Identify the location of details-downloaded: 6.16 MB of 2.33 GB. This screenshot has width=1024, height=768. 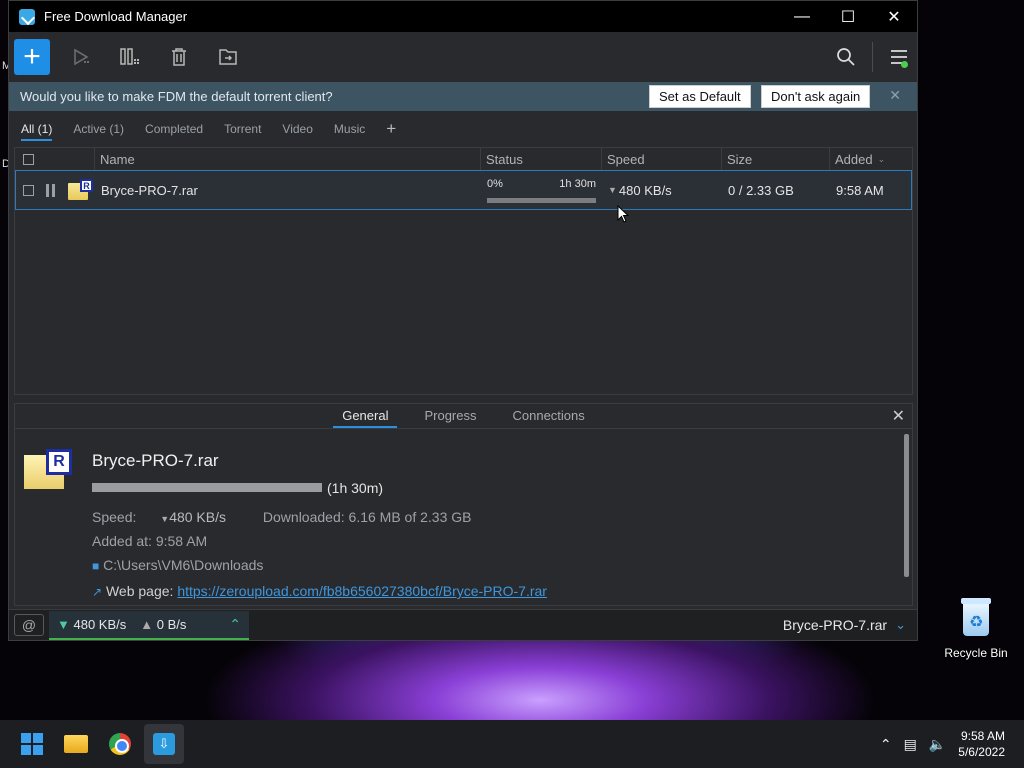
(410, 517).